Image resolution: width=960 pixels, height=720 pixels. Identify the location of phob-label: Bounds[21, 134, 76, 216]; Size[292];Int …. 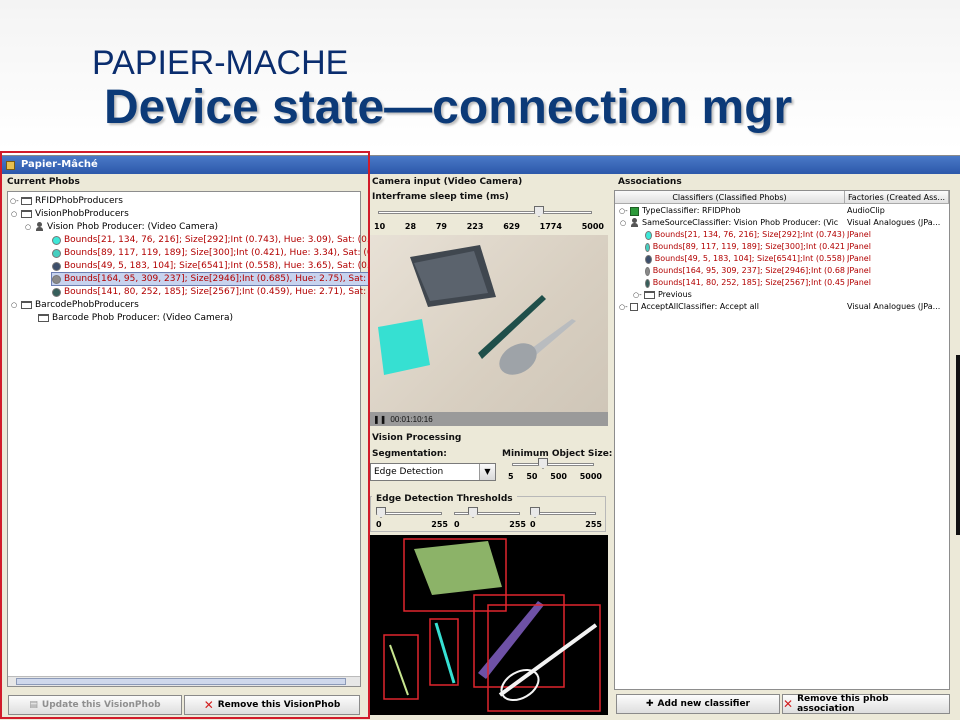
(227, 240).